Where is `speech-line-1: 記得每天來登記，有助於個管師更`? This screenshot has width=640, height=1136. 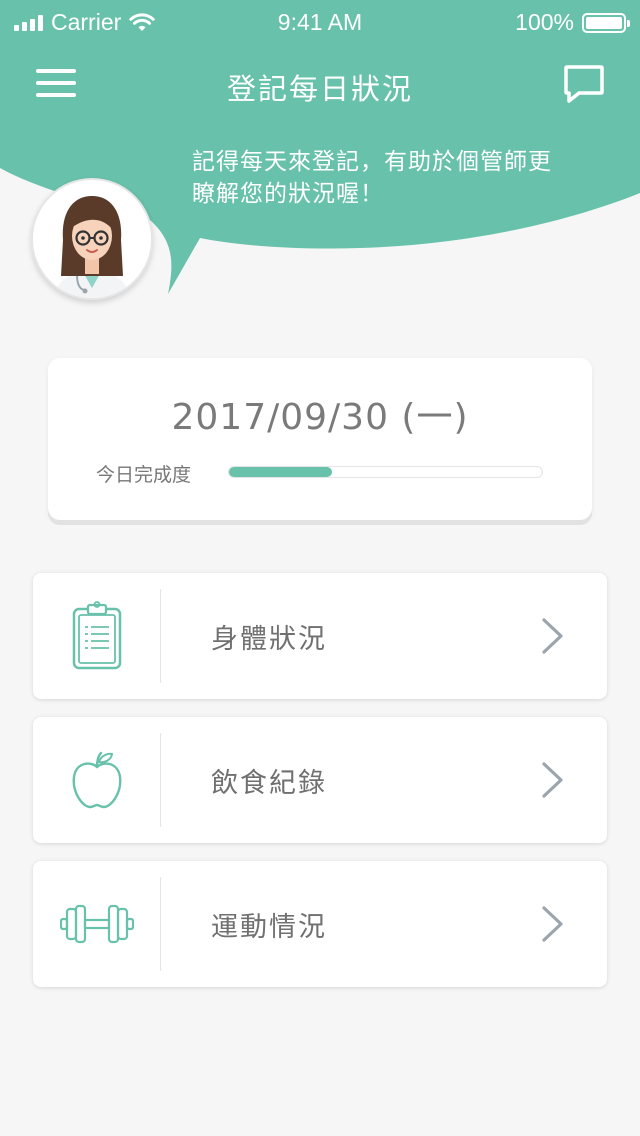
speech-line-1: 記得每天來登記，有助於個管師更 is located at coordinates (372, 162).